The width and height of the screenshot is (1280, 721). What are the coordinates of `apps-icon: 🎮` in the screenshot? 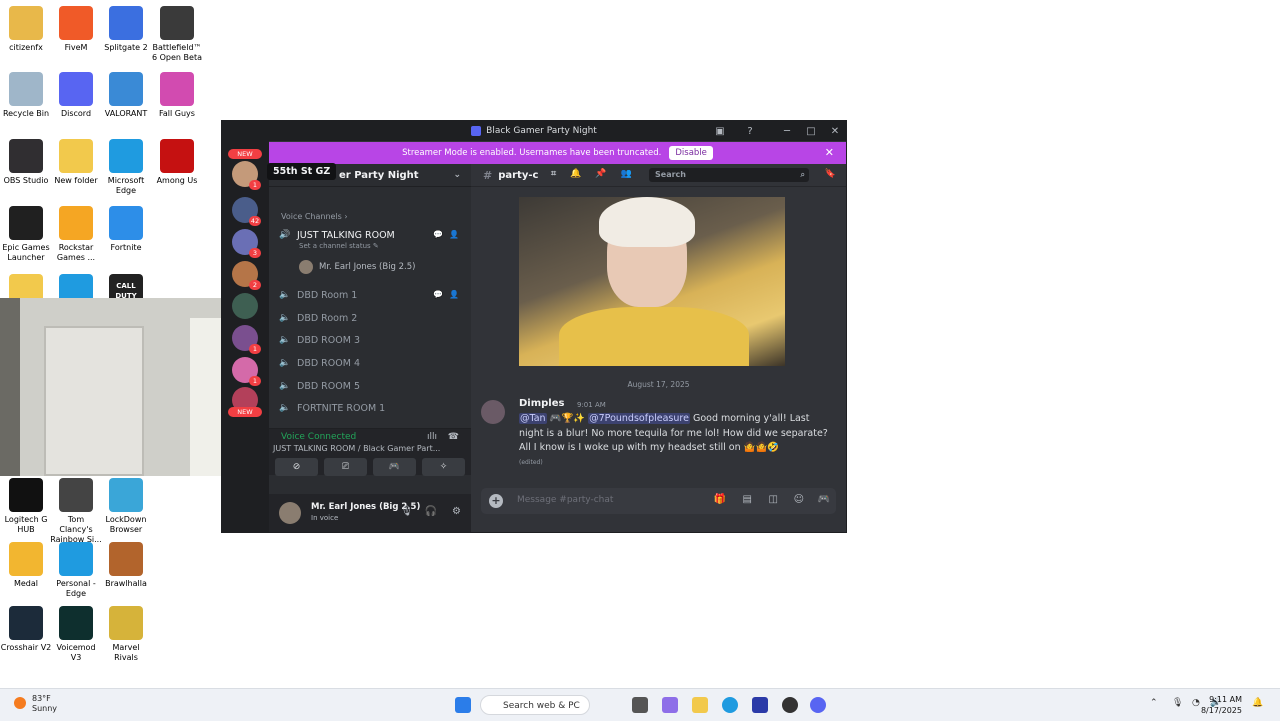 It's located at (824, 499).